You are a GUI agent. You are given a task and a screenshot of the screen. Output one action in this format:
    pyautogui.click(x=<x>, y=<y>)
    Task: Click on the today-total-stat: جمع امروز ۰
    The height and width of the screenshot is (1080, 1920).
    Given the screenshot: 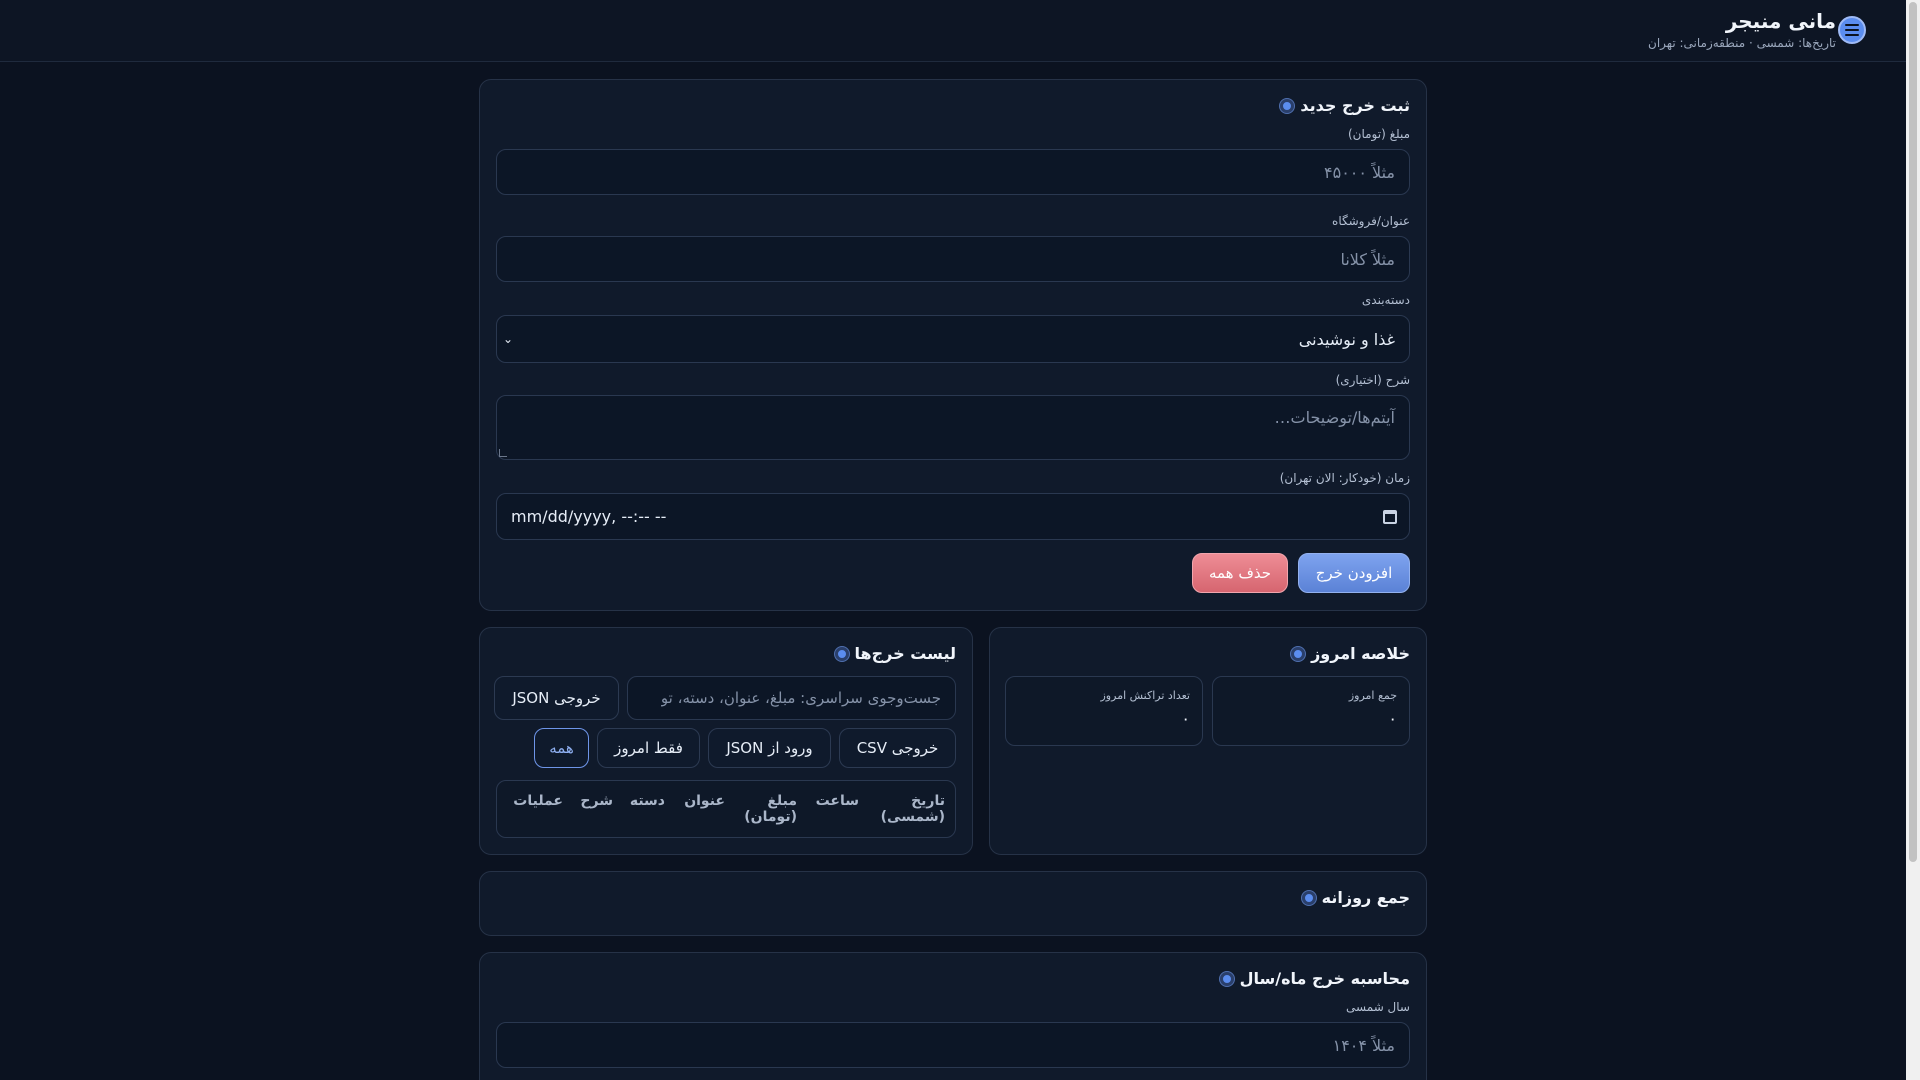 What is the action you would take?
    pyautogui.click(x=1311, y=711)
    